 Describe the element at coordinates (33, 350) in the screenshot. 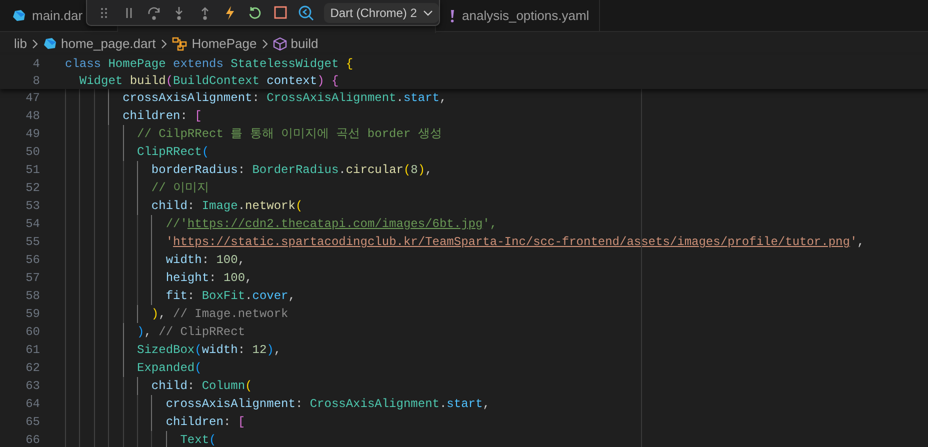

I see `line-number: 61` at that location.